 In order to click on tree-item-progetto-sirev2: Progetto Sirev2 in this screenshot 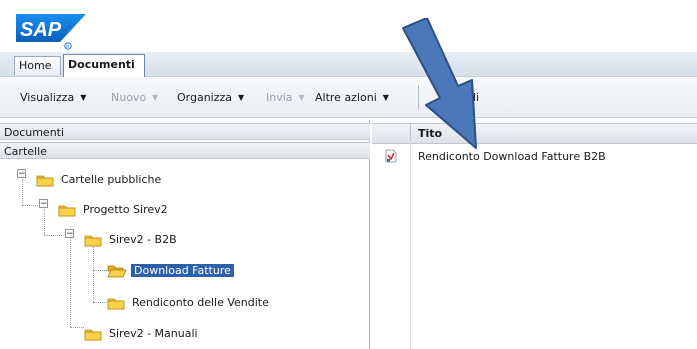, I will do `click(114, 210)`.